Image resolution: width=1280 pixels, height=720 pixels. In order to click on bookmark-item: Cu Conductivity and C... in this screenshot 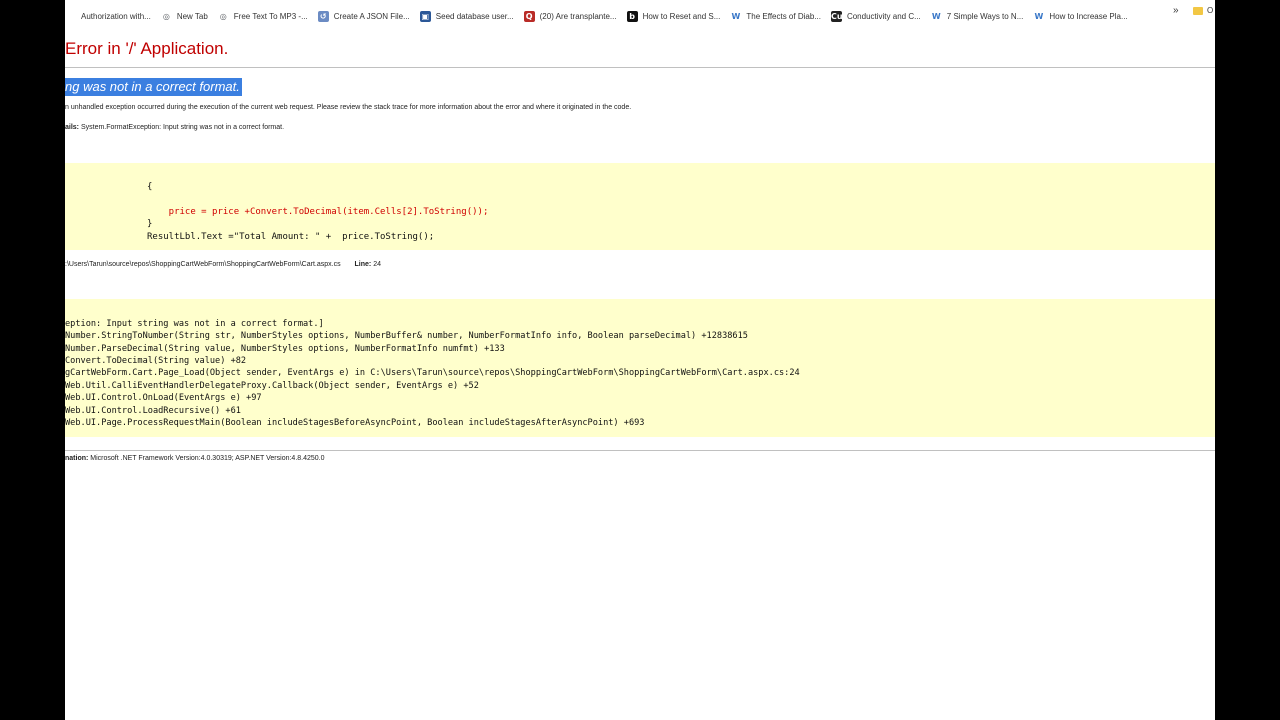, I will do `click(875, 16)`.